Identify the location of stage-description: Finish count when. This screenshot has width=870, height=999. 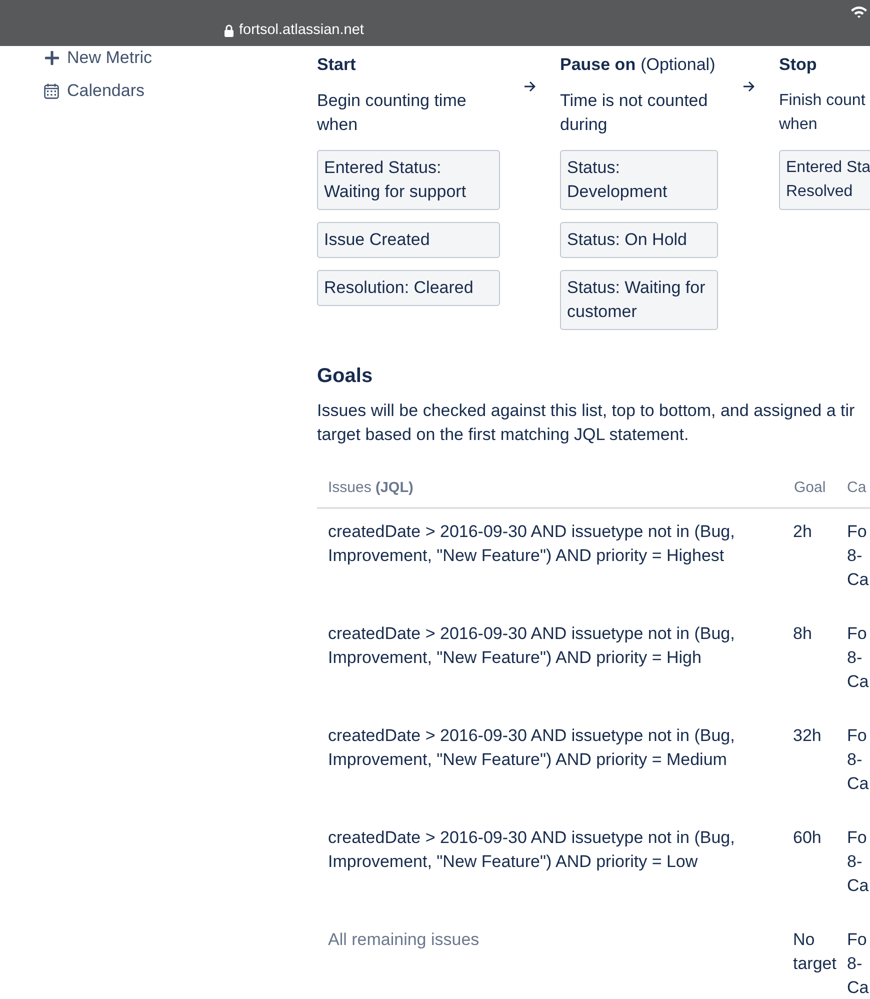
(822, 113).